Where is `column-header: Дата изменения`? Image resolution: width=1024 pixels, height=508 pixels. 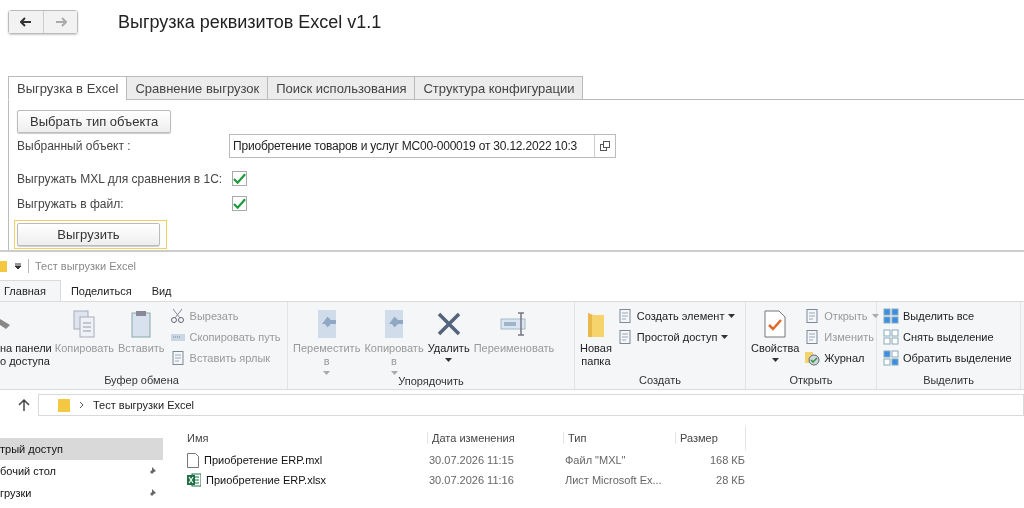 column-header: Дата изменения is located at coordinates (495, 438).